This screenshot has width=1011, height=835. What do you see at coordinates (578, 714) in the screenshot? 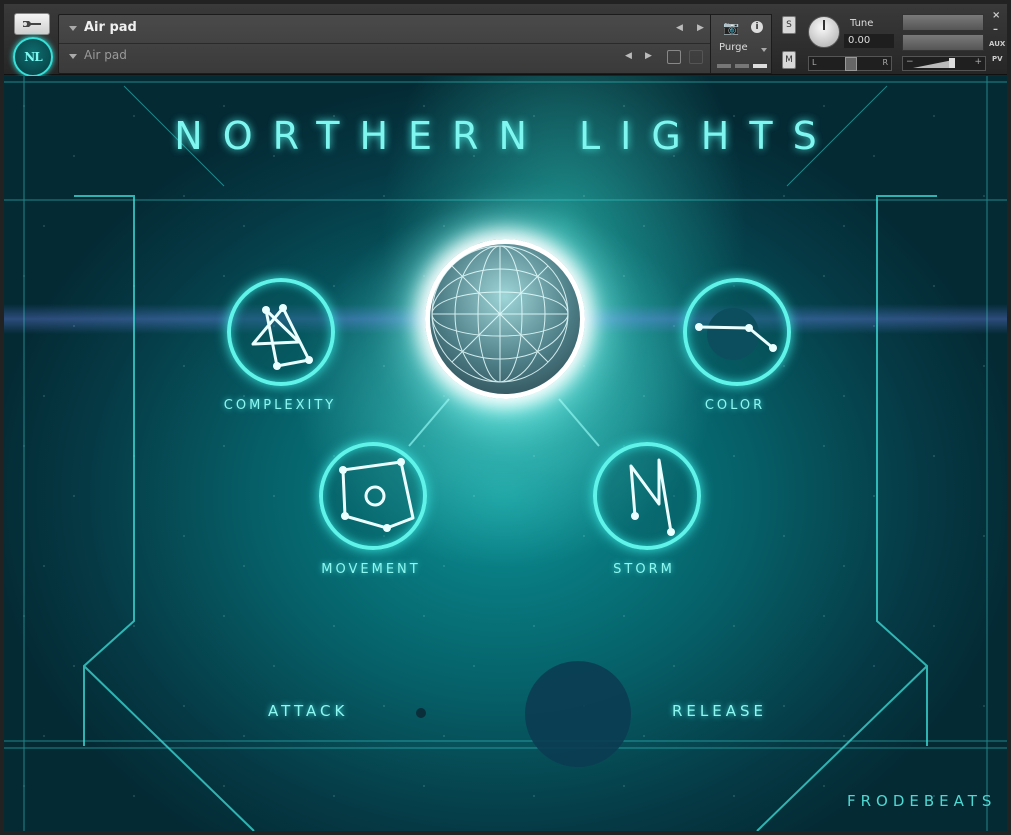
I see `release-knob` at bounding box center [578, 714].